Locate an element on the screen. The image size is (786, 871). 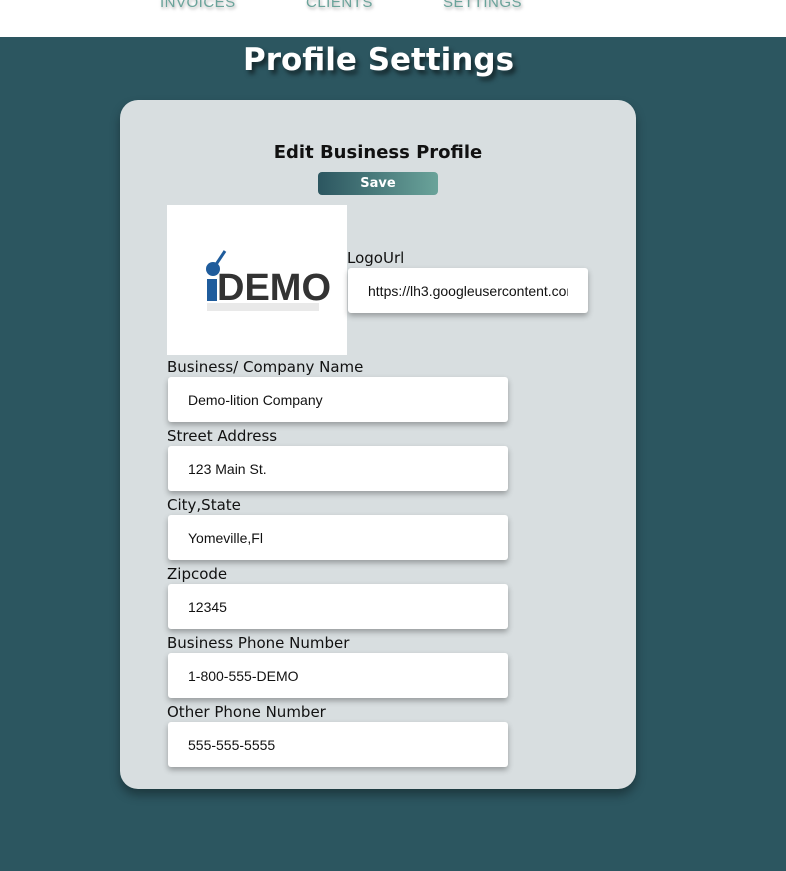
street-address-input is located at coordinates (338, 468).